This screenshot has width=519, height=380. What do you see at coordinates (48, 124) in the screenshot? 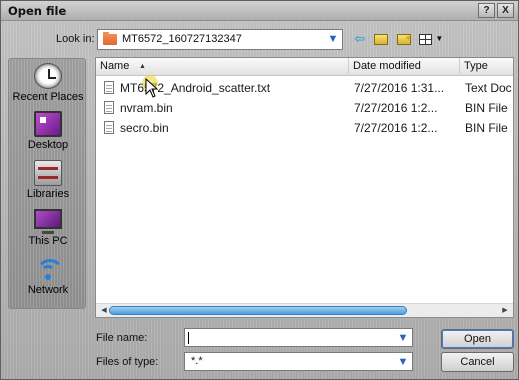
I see `desktop-icon` at bounding box center [48, 124].